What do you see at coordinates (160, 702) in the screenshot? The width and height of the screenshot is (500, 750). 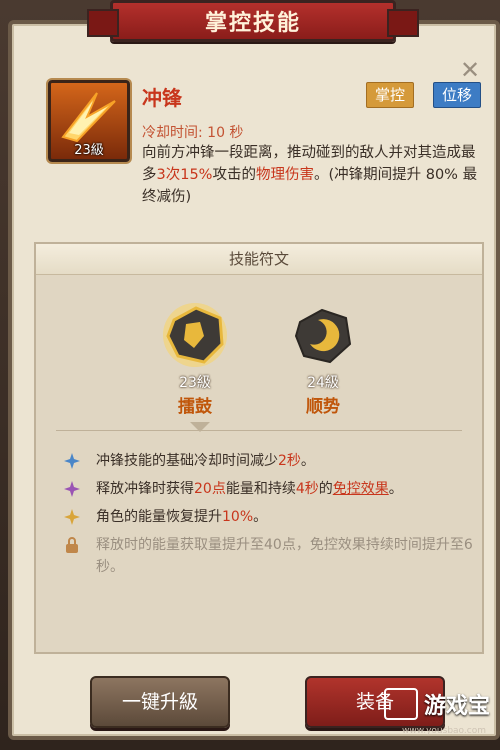 I see `upgrade-all-button: 一键升級` at bounding box center [160, 702].